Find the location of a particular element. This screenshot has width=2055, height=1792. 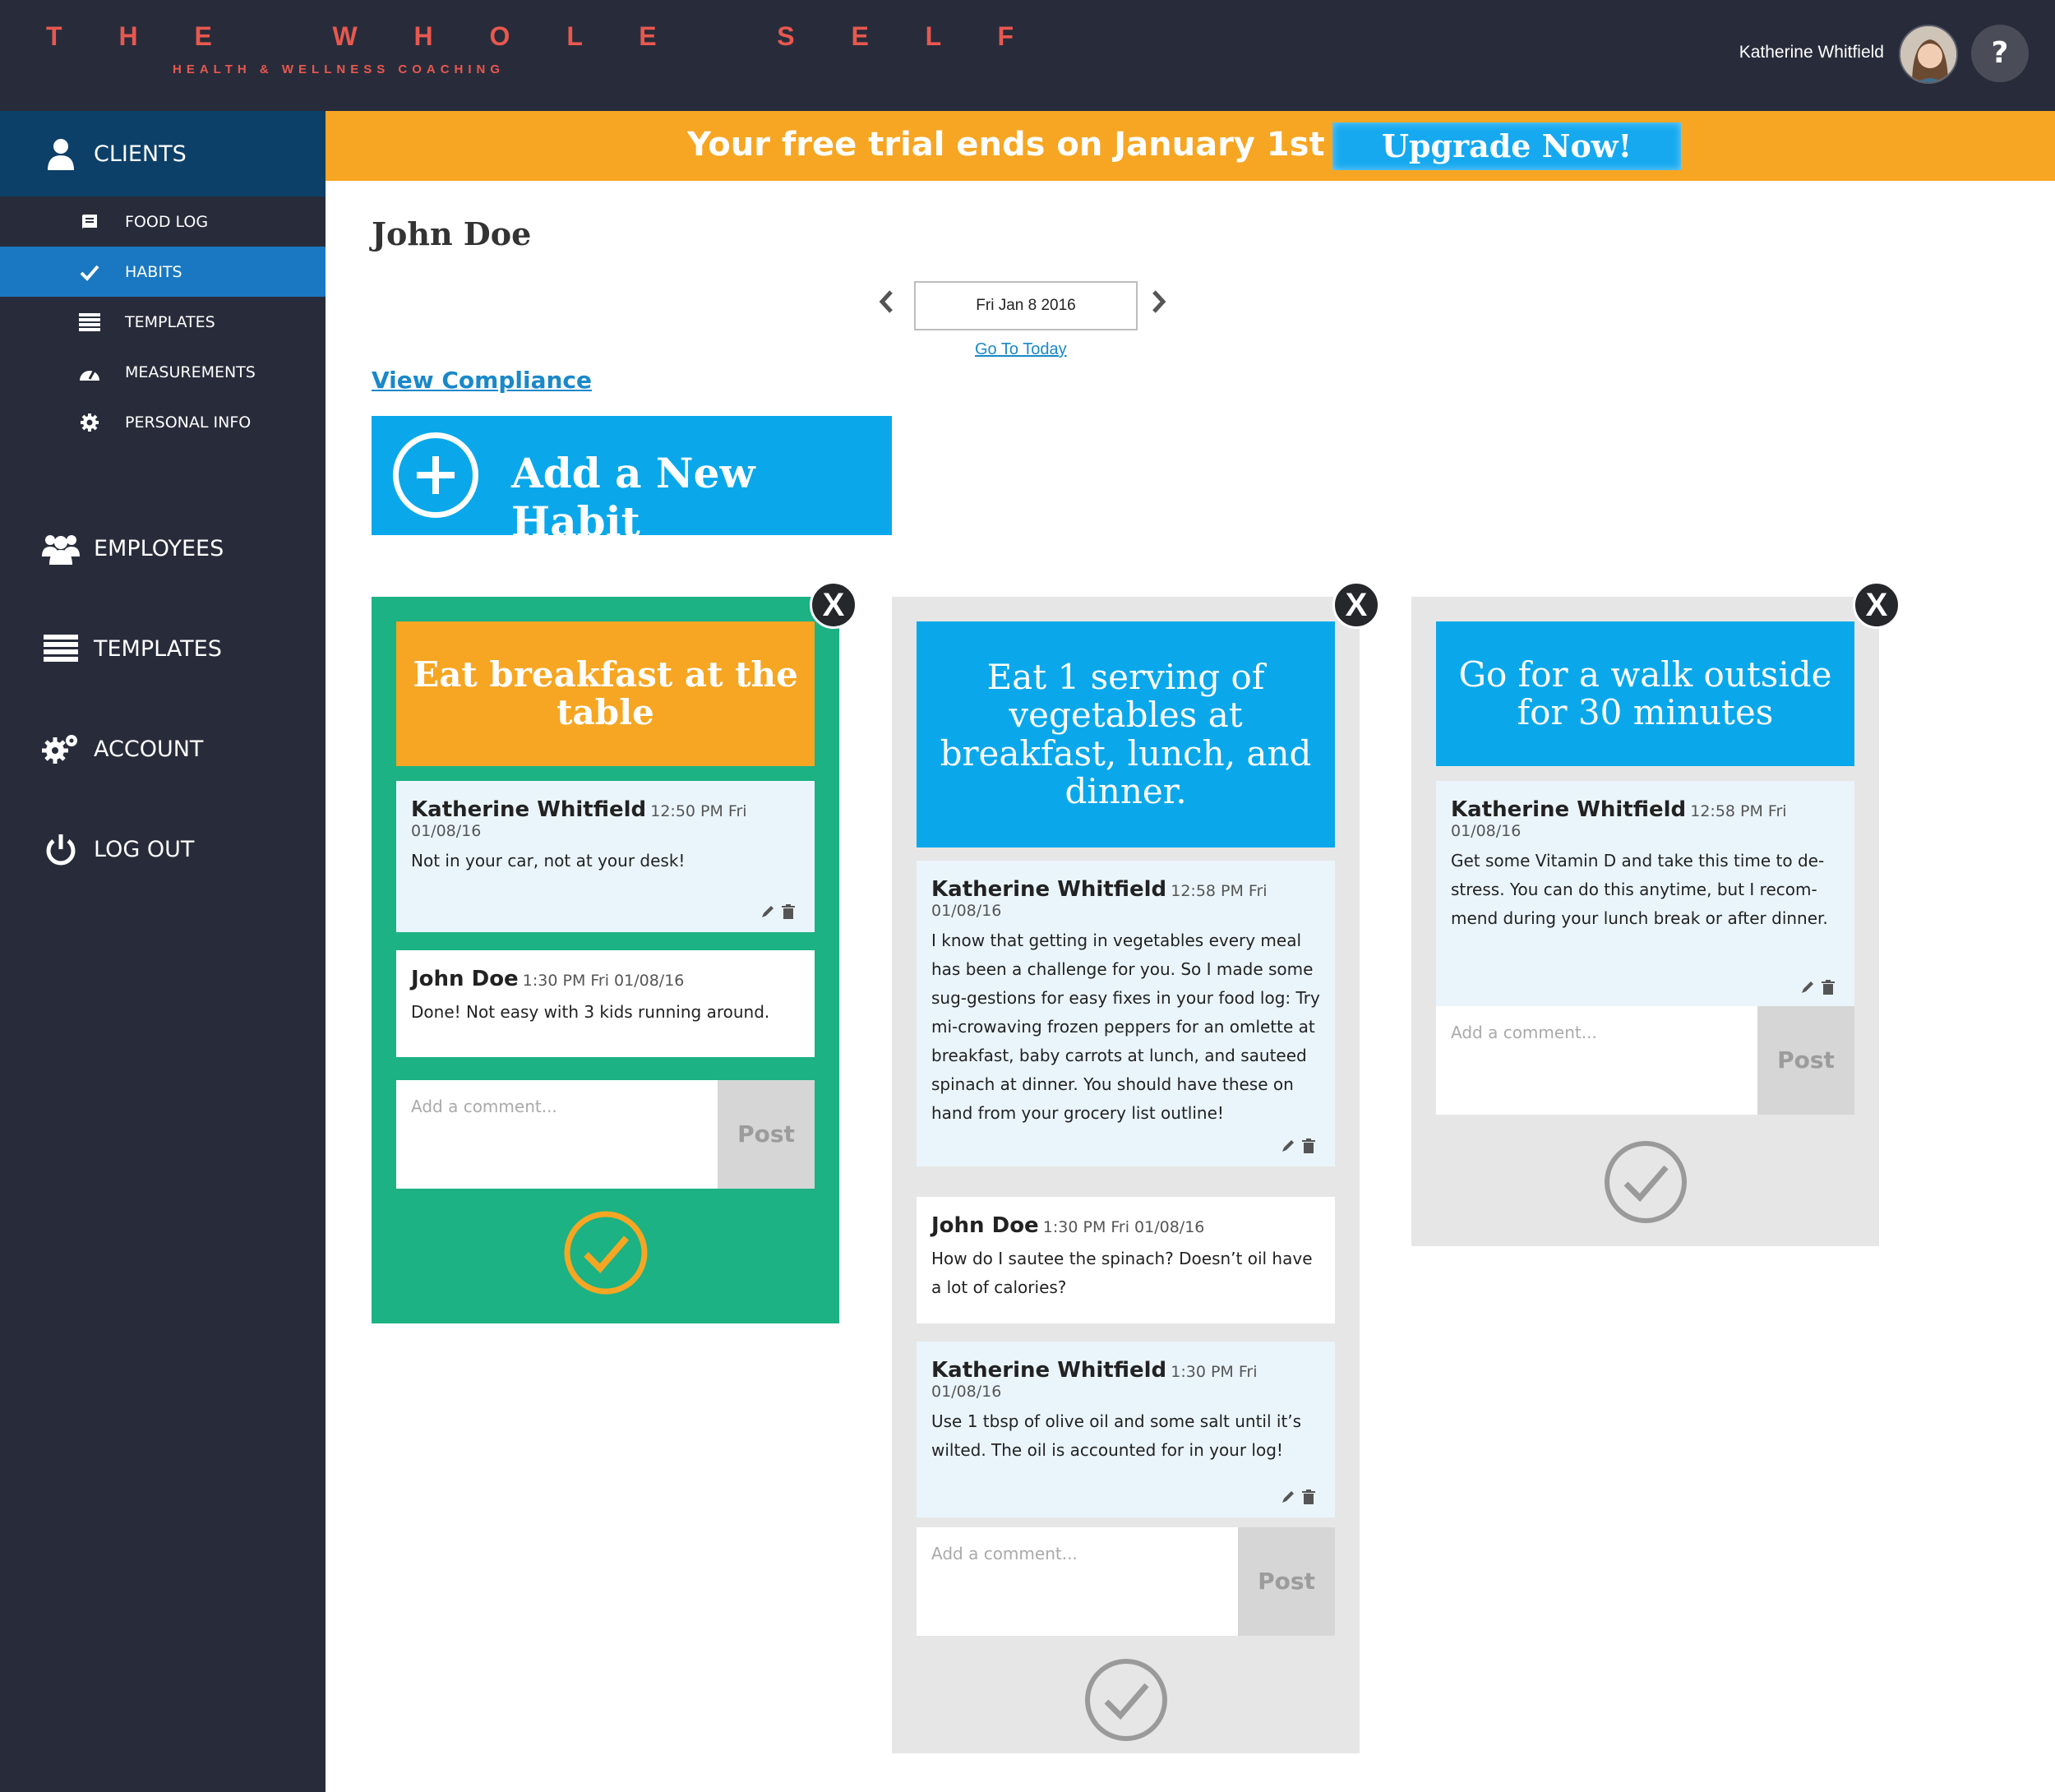

sidebar-item-personal-info: PERSONAL INFO is located at coordinates (163, 422).